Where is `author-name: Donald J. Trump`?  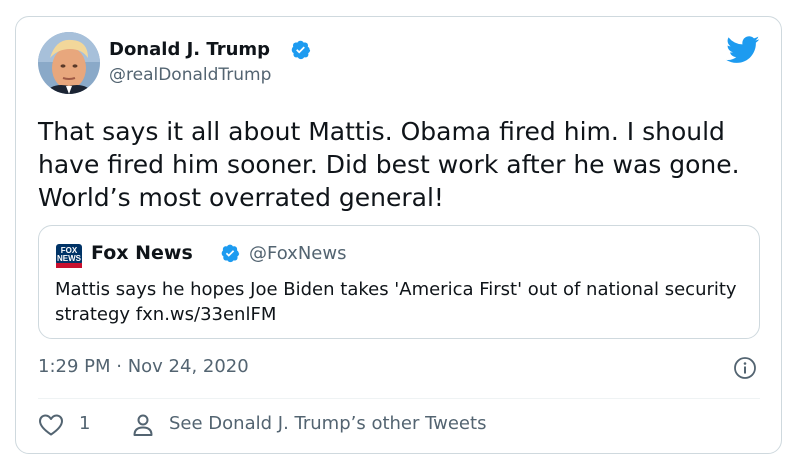
author-name: Donald J. Trump is located at coordinates (189, 49).